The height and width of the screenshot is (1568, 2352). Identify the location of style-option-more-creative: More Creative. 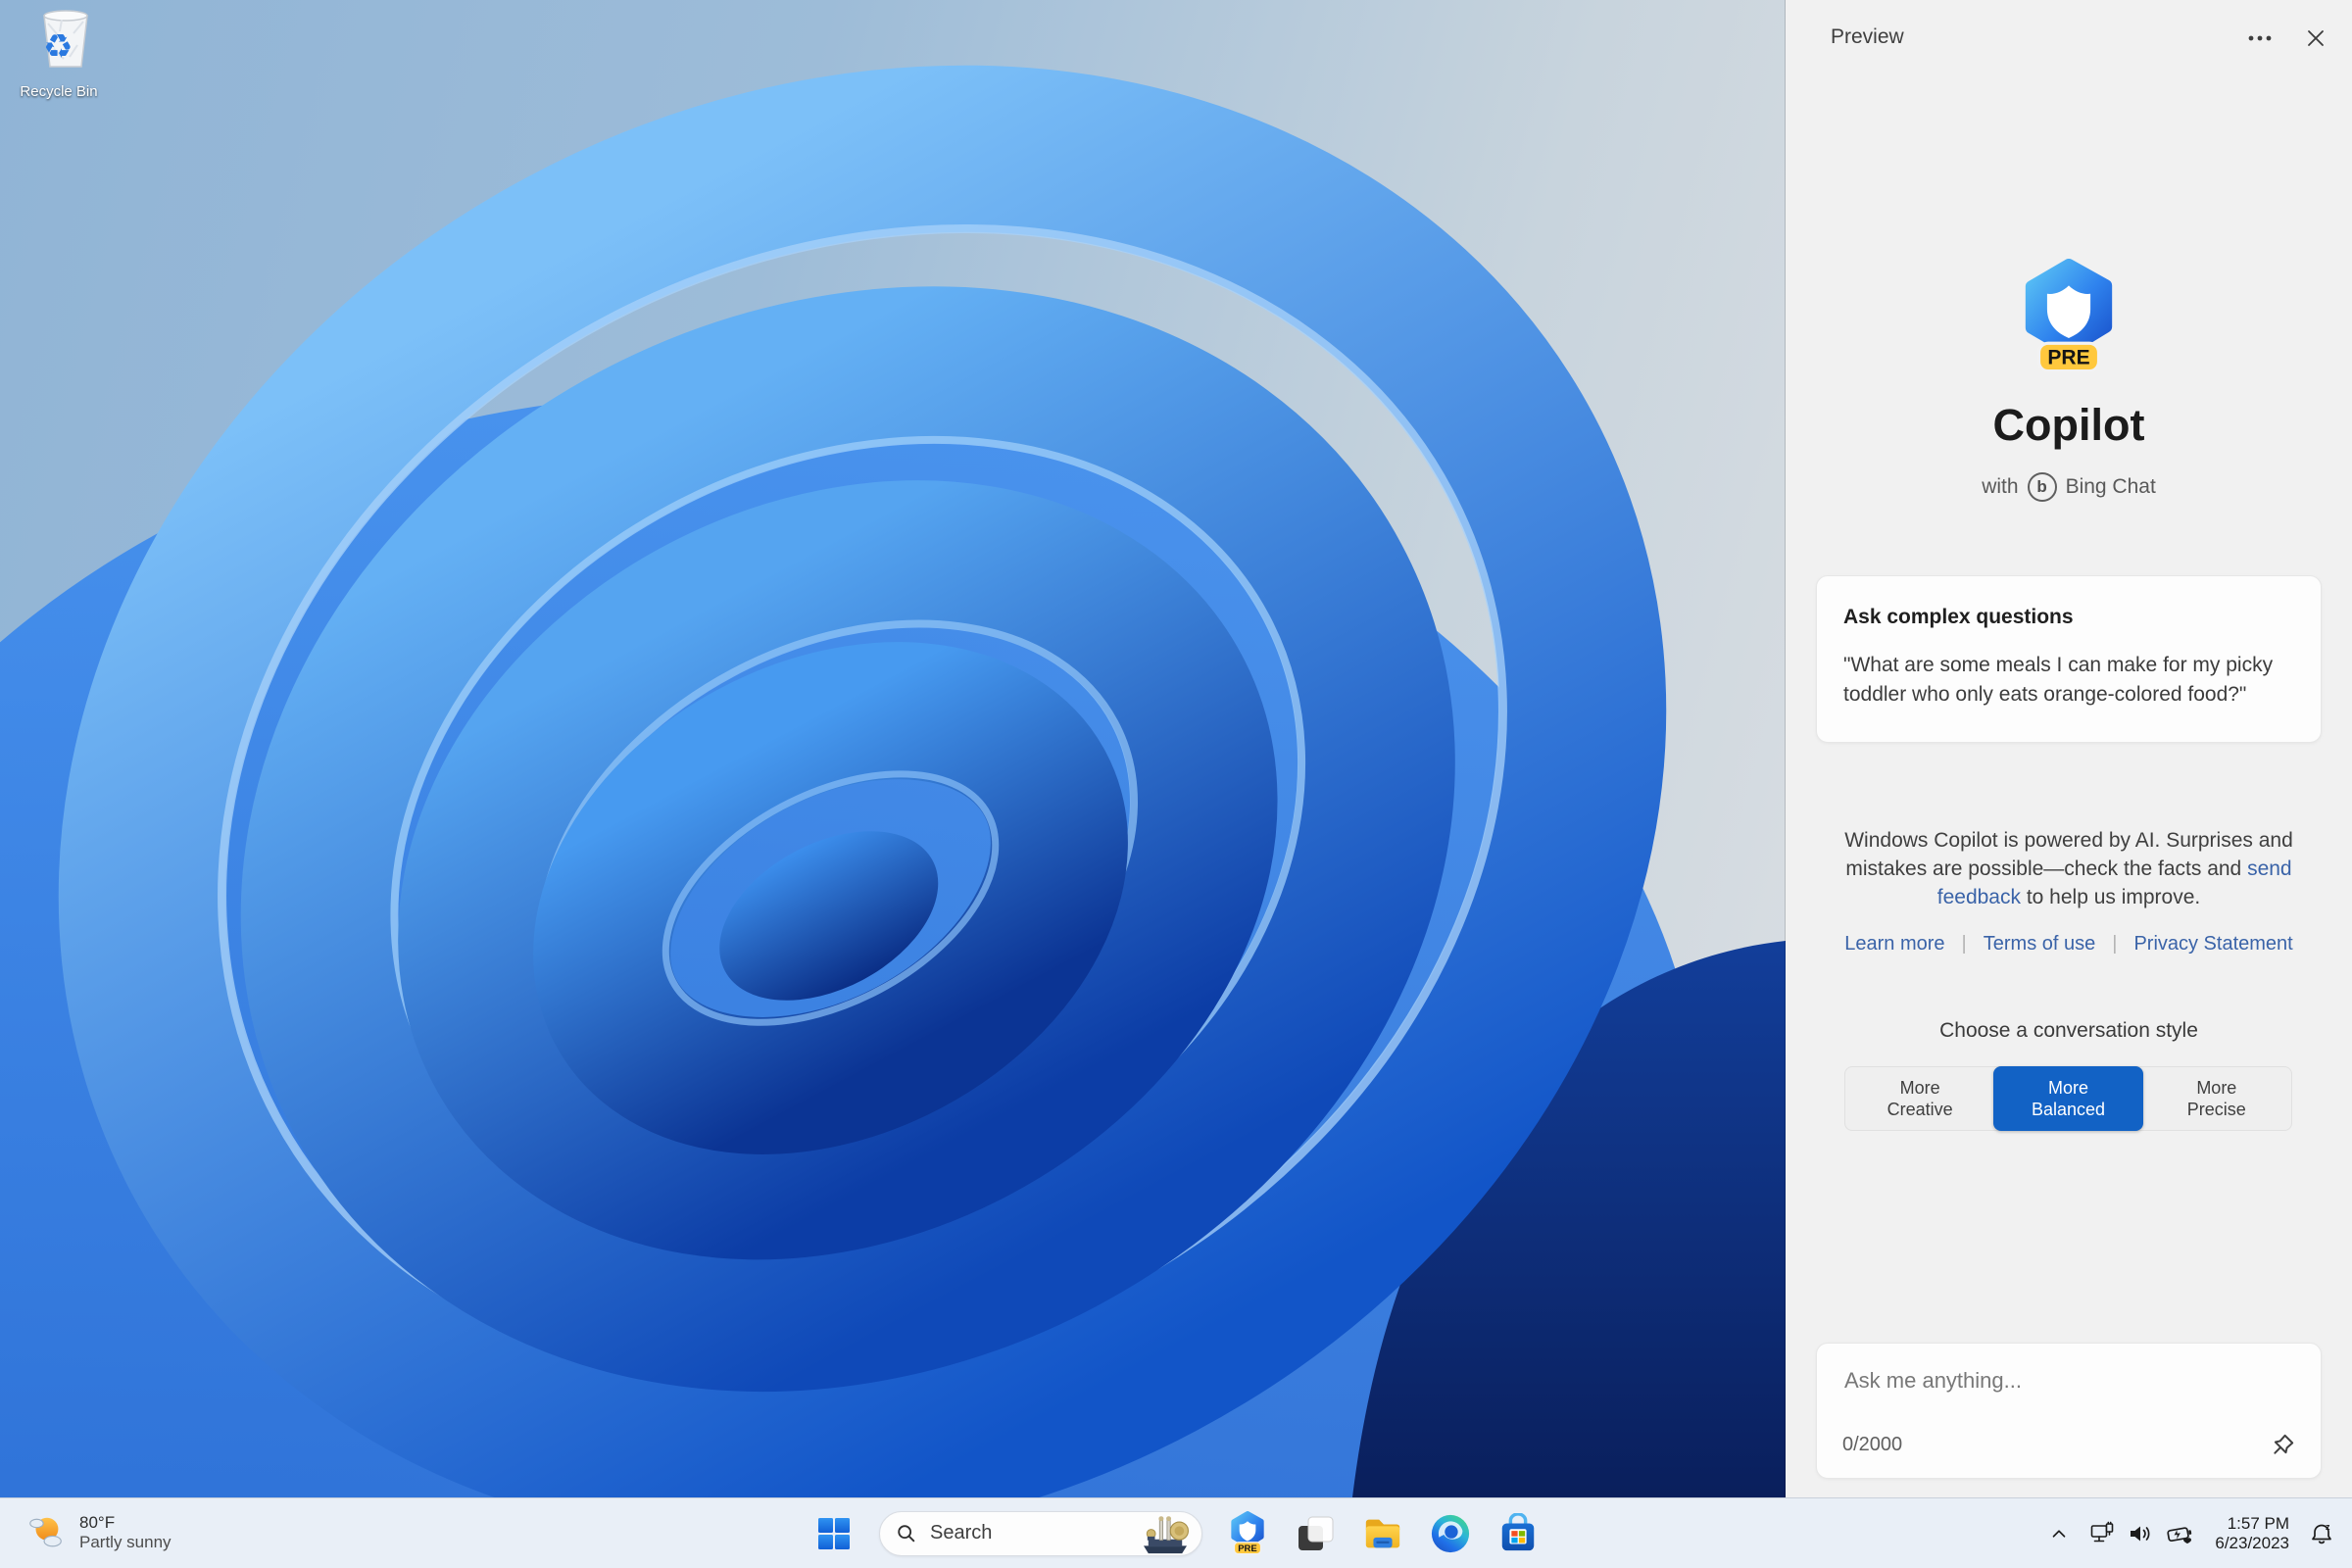
(1919, 1098).